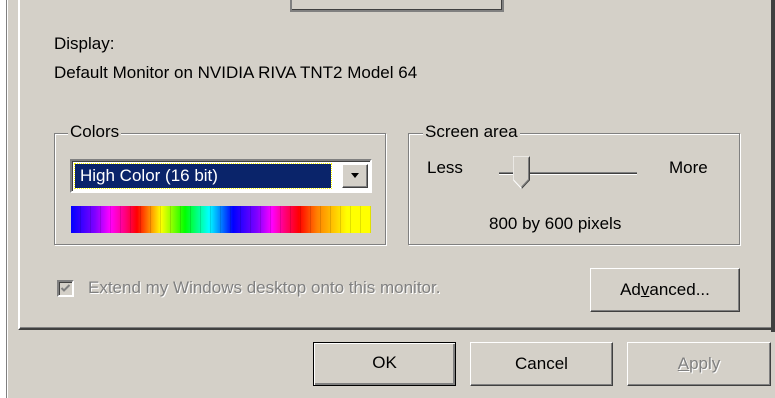 The image size is (775, 398). I want to click on monitor-preview-edge, so click(397, 6).